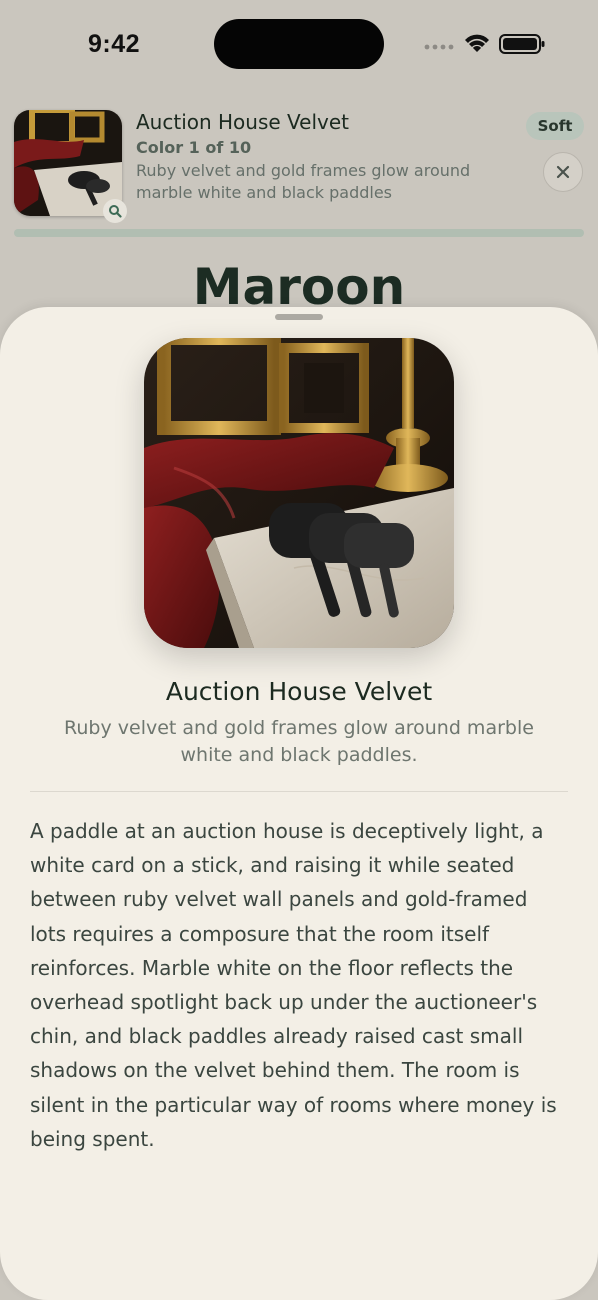  What do you see at coordinates (114, 44) in the screenshot?
I see `status-time: 9:42` at bounding box center [114, 44].